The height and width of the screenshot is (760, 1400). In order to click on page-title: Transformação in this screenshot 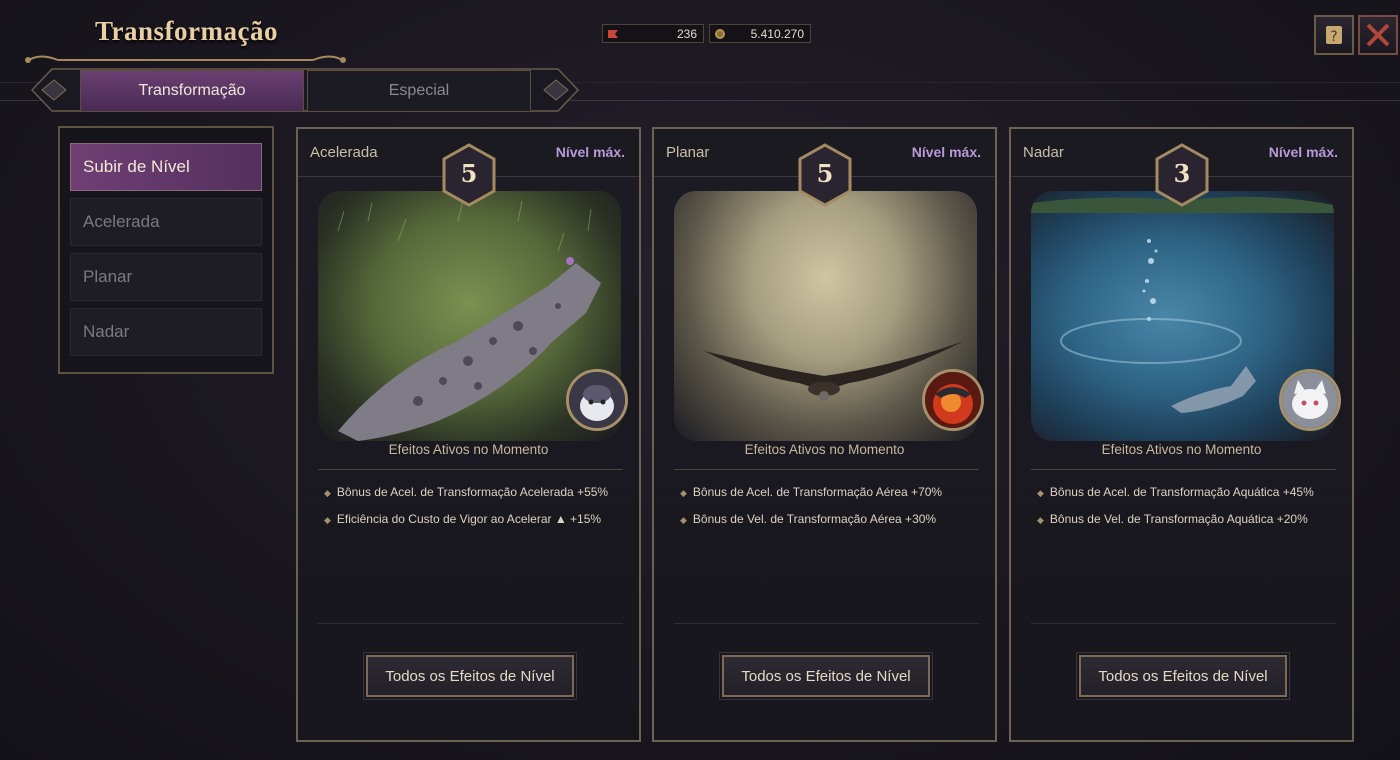, I will do `click(186, 31)`.